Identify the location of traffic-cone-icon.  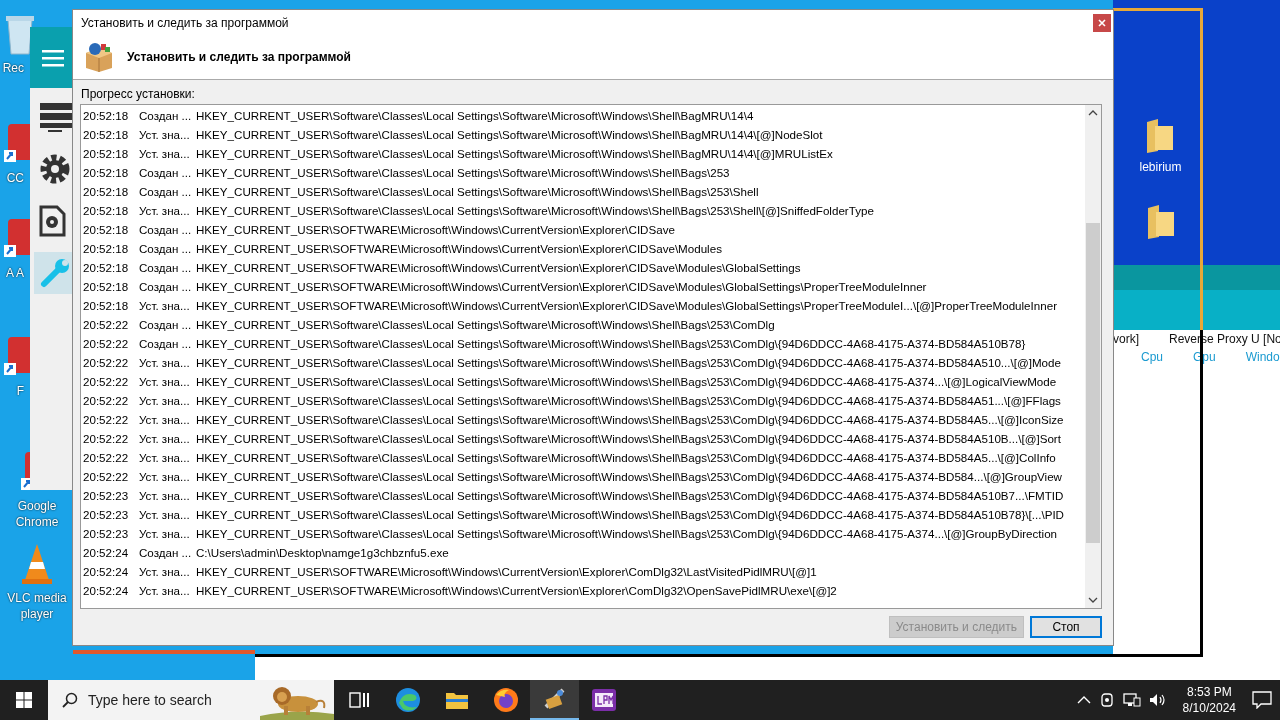
(37, 564).